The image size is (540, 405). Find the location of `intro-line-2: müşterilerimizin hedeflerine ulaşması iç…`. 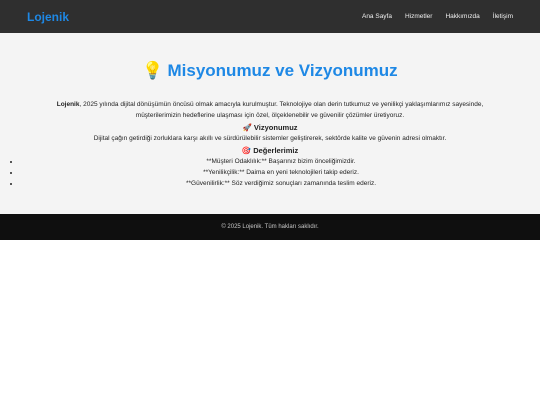

intro-line-2: müşterilerimizin hedeflerine ulaşması iç… is located at coordinates (270, 115).